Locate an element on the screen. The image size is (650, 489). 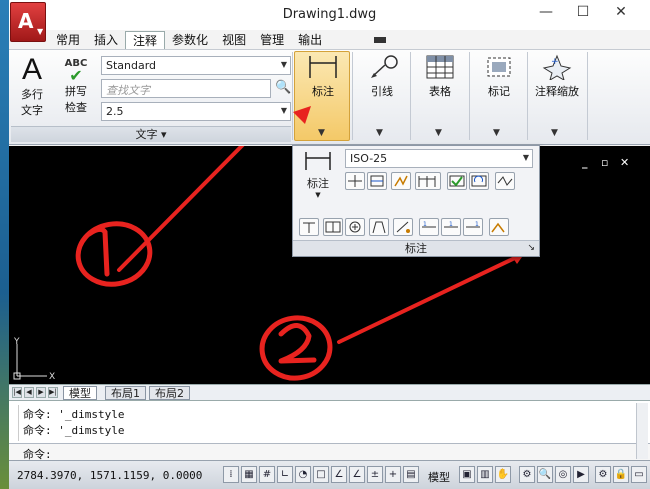
annotation-scale-icon: ⚙ is located at coordinates (527, 474).